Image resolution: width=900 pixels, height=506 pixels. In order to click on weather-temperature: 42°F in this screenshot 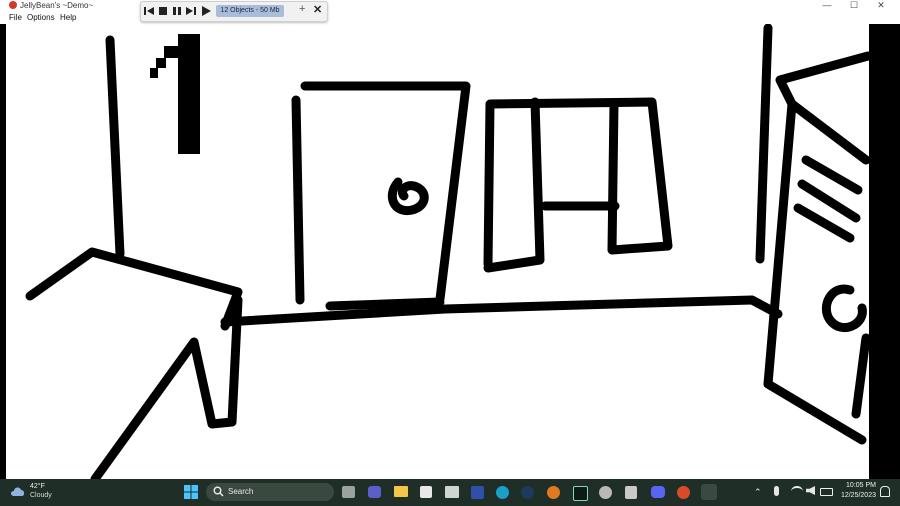, I will do `click(37, 486)`.